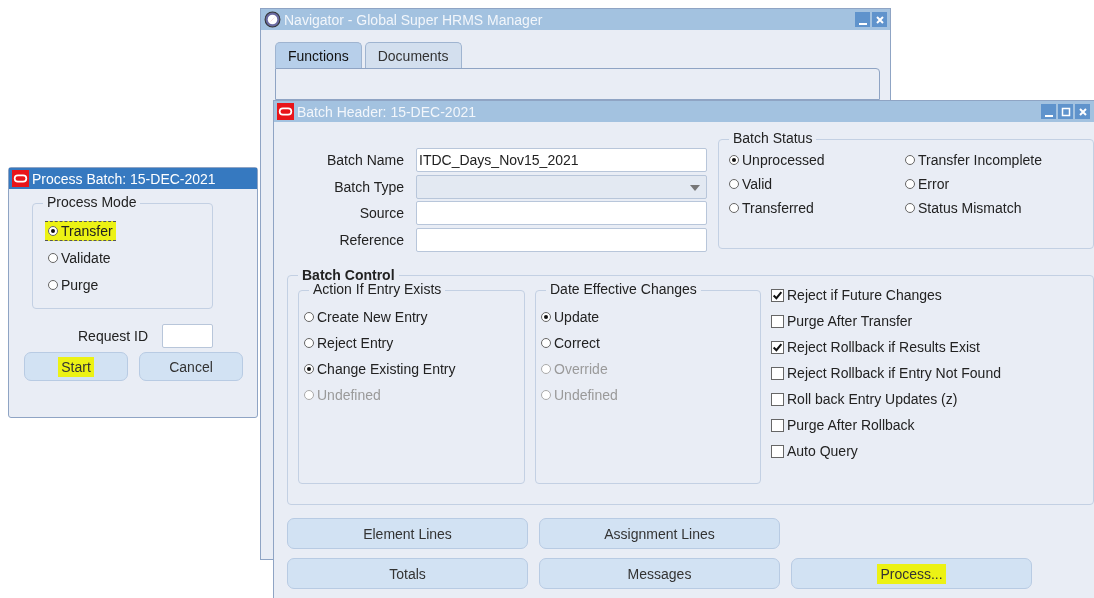 This screenshot has width=1094, height=598. I want to click on action-button: Element Lines, so click(407, 533).